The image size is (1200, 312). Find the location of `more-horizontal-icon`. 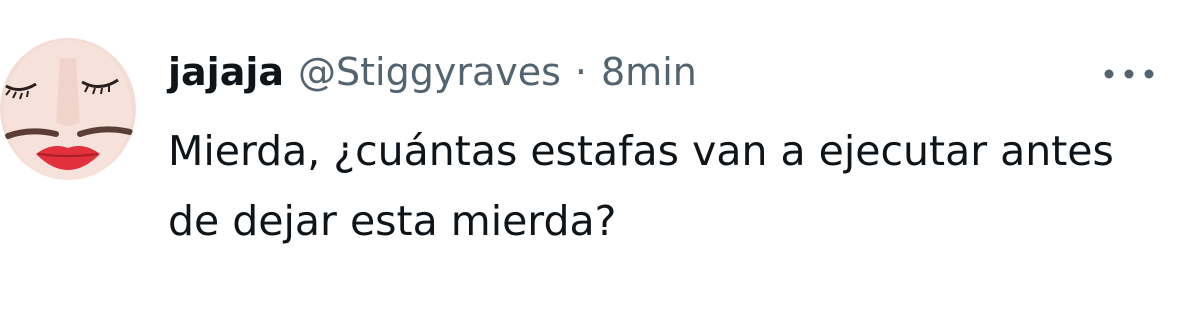

more-horizontal-icon is located at coordinates (1129, 74).